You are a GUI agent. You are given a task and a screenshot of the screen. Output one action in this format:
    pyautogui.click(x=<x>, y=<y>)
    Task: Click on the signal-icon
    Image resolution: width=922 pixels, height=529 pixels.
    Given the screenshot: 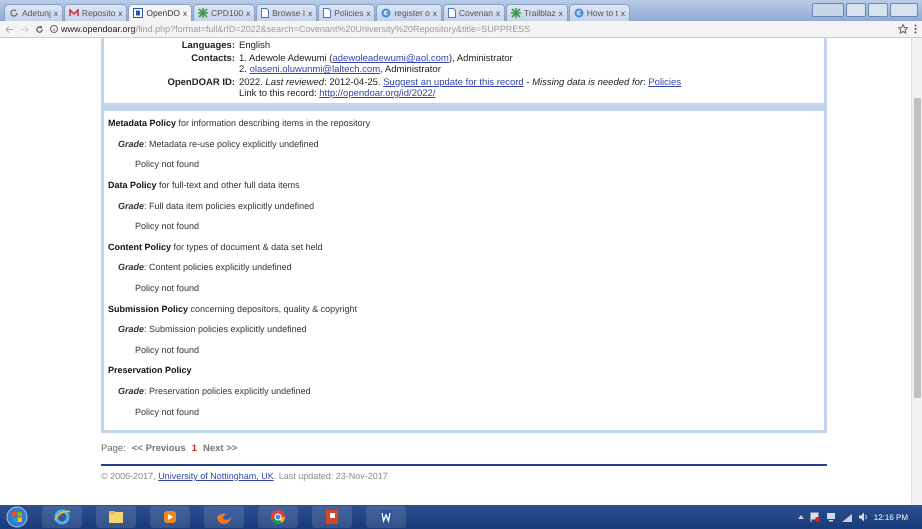 What is the action you would take?
    pyautogui.click(x=847, y=517)
    